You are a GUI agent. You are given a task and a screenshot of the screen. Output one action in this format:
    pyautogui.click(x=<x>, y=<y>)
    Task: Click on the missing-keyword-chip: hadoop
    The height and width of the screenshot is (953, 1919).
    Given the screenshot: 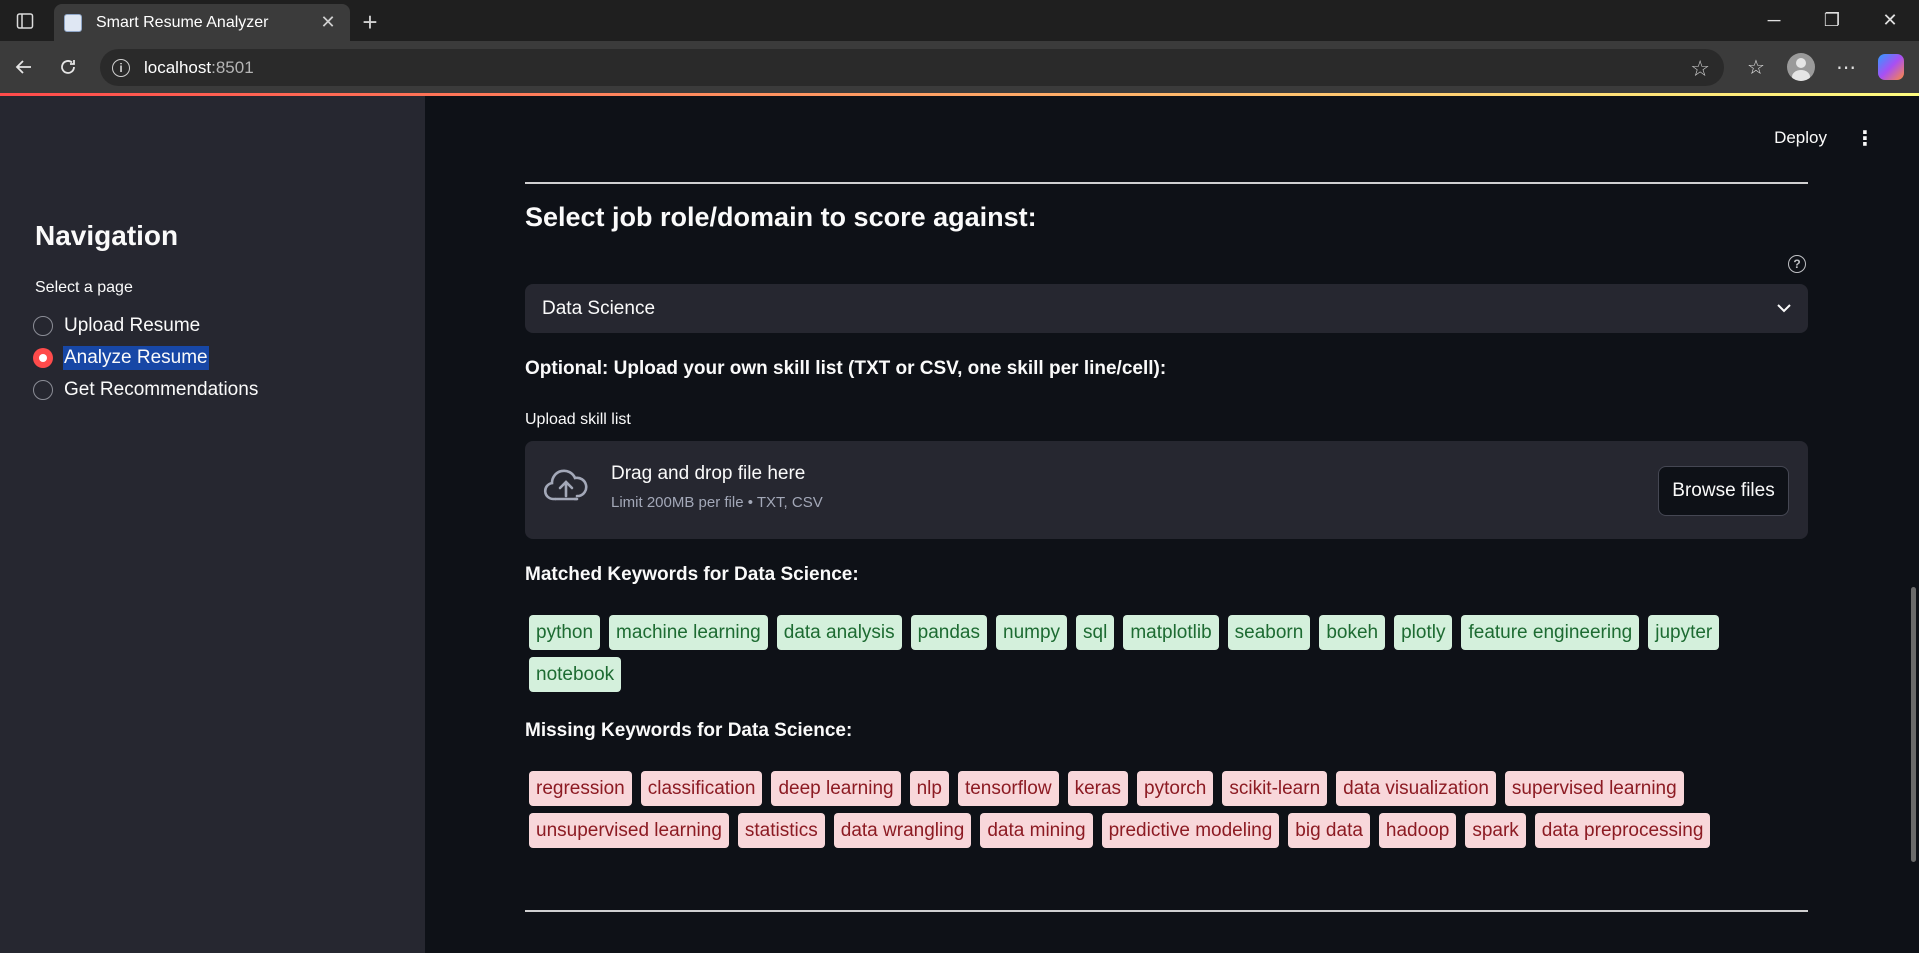 What is the action you would take?
    pyautogui.click(x=1417, y=830)
    